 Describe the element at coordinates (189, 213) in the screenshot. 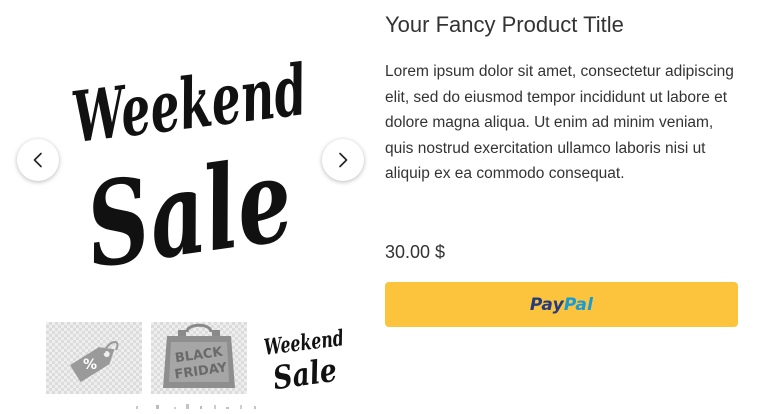

I see `sale-text: Sale` at that location.